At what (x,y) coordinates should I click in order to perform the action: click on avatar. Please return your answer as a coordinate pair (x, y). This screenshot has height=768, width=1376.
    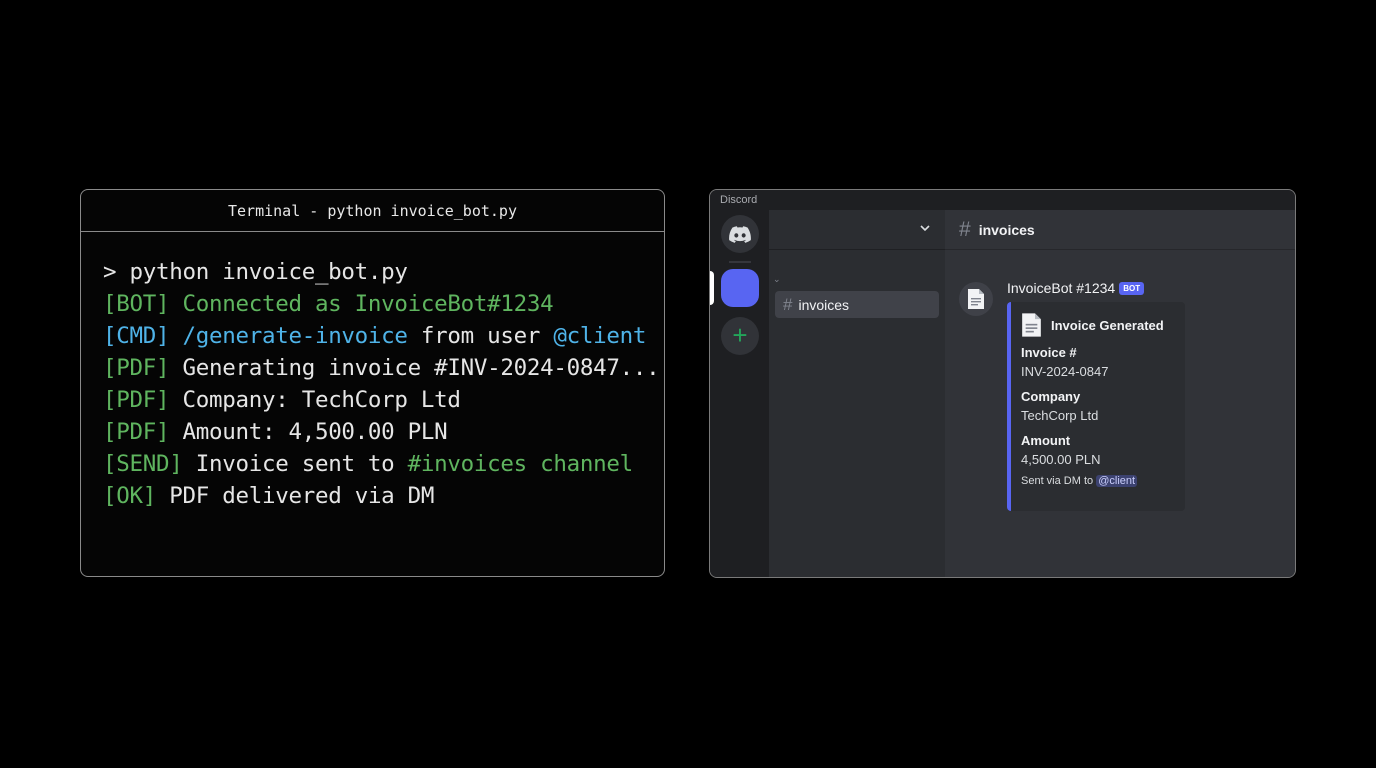
    Looking at the image, I should click on (976, 299).